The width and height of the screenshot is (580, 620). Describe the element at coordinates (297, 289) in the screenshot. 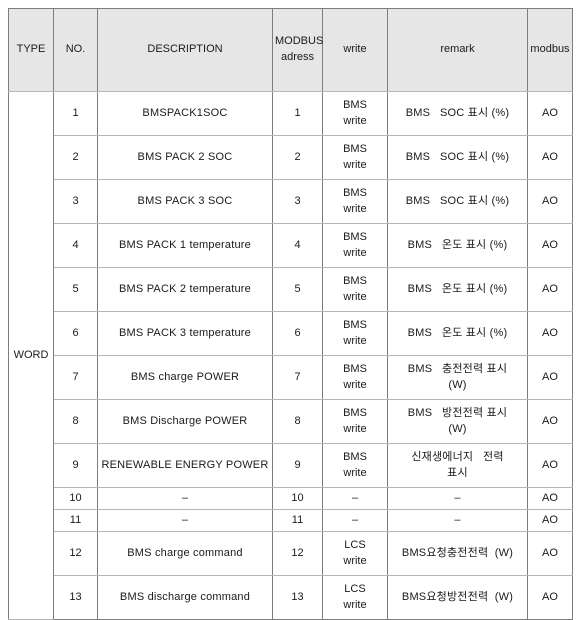

I see `cell-modbus-address: 5` at that location.